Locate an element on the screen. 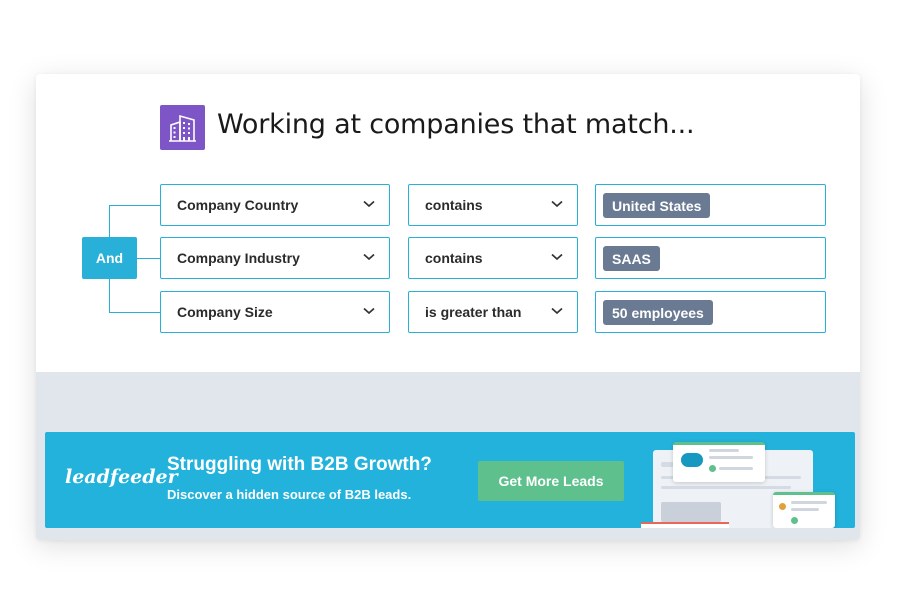 This screenshot has width=900, height=615. field-select: Company Size is located at coordinates (275, 312).